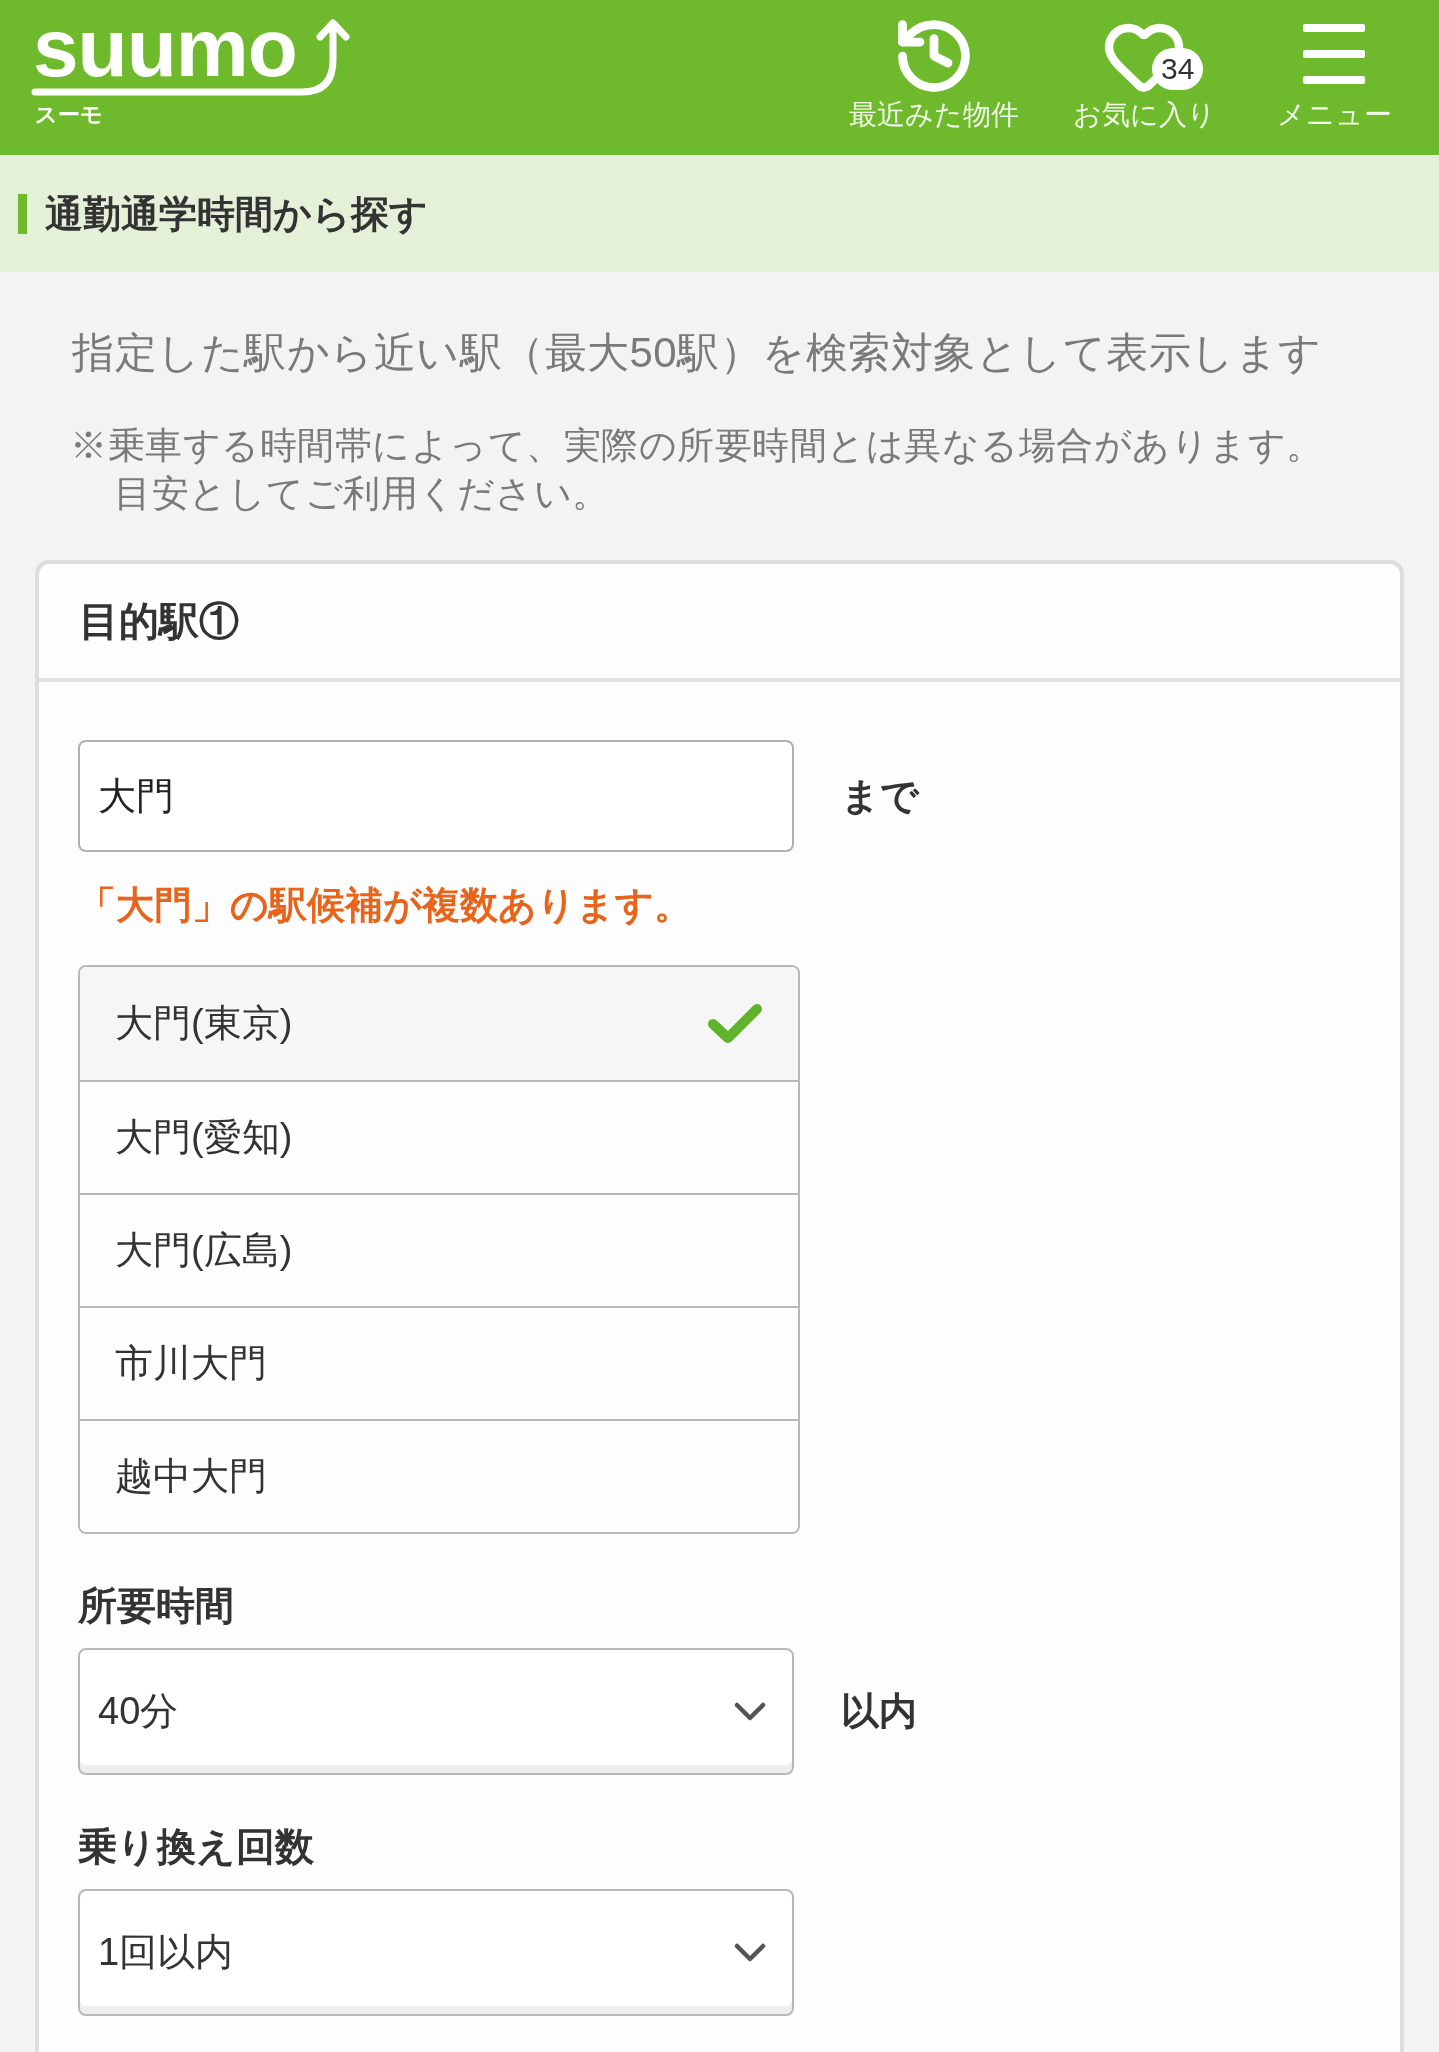 The image size is (1439, 2052). I want to click on field-label: 所要時間, so click(156, 1606).